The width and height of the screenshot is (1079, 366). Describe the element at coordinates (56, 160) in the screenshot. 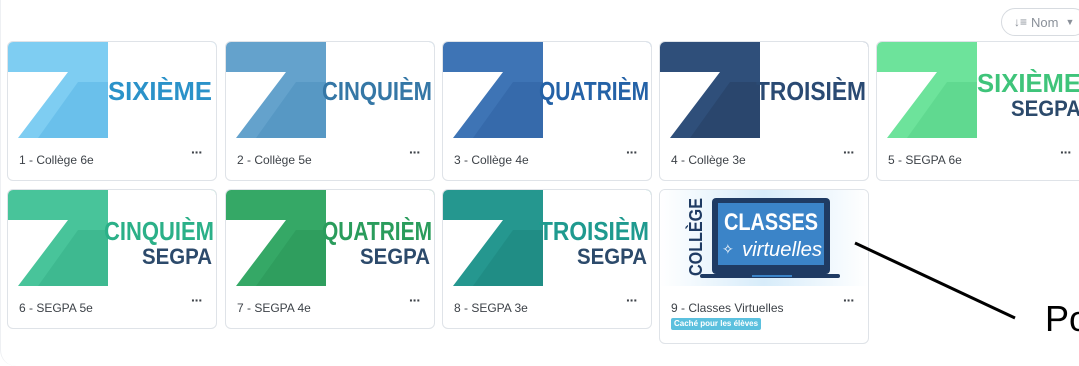

I see `course-title: 1 - Collège 6e` at that location.